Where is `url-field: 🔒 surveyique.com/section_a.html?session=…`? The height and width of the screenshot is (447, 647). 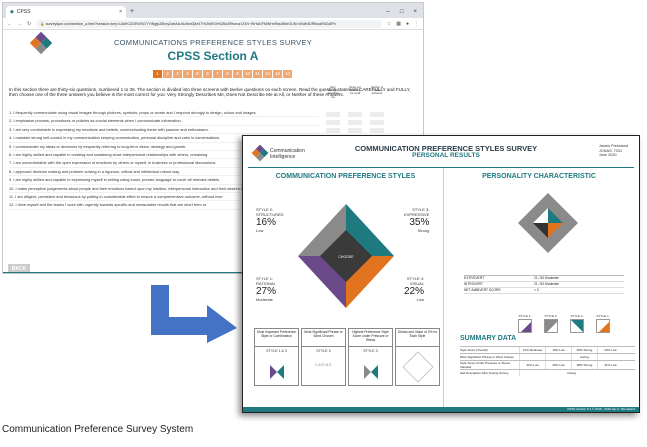 url-field: 🔒 surveyique.com/section_a.html?session=… is located at coordinates (209, 23).